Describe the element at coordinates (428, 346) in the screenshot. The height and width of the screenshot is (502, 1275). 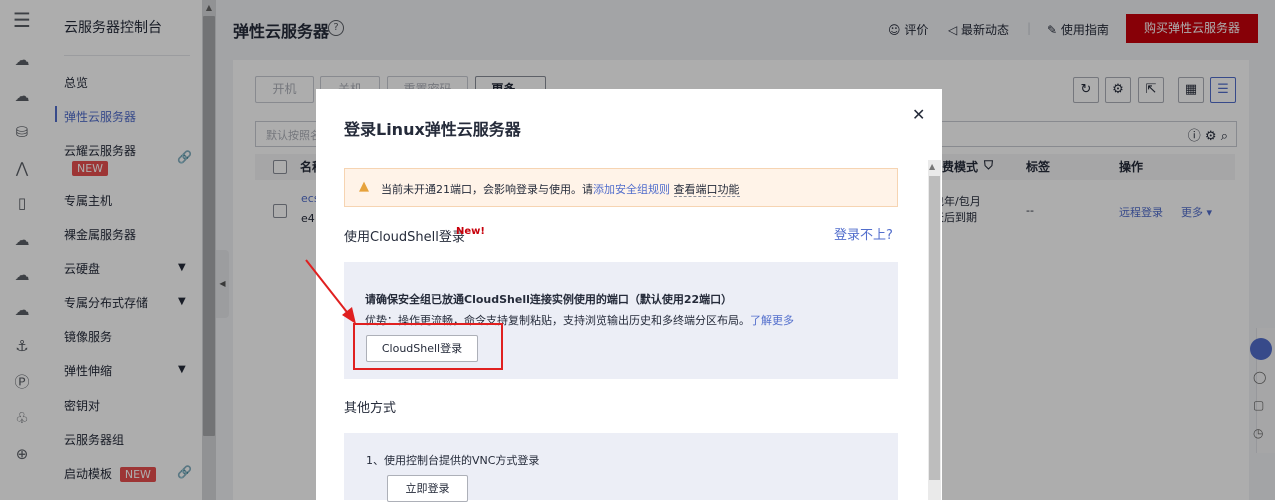
I see `annotation-highlight-box` at that location.